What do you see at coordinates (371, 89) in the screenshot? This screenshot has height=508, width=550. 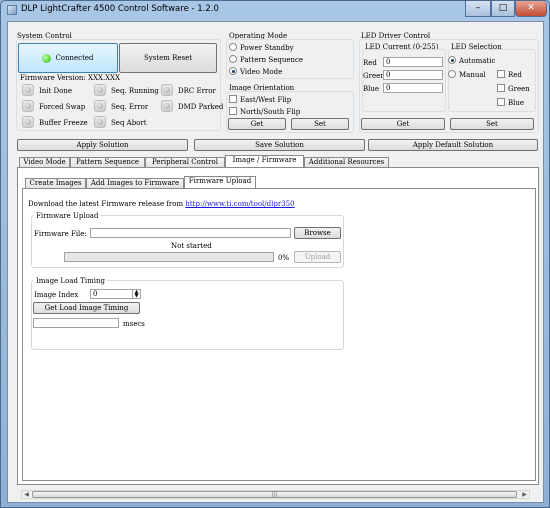 I see `blue-label: Blue` at bounding box center [371, 89].